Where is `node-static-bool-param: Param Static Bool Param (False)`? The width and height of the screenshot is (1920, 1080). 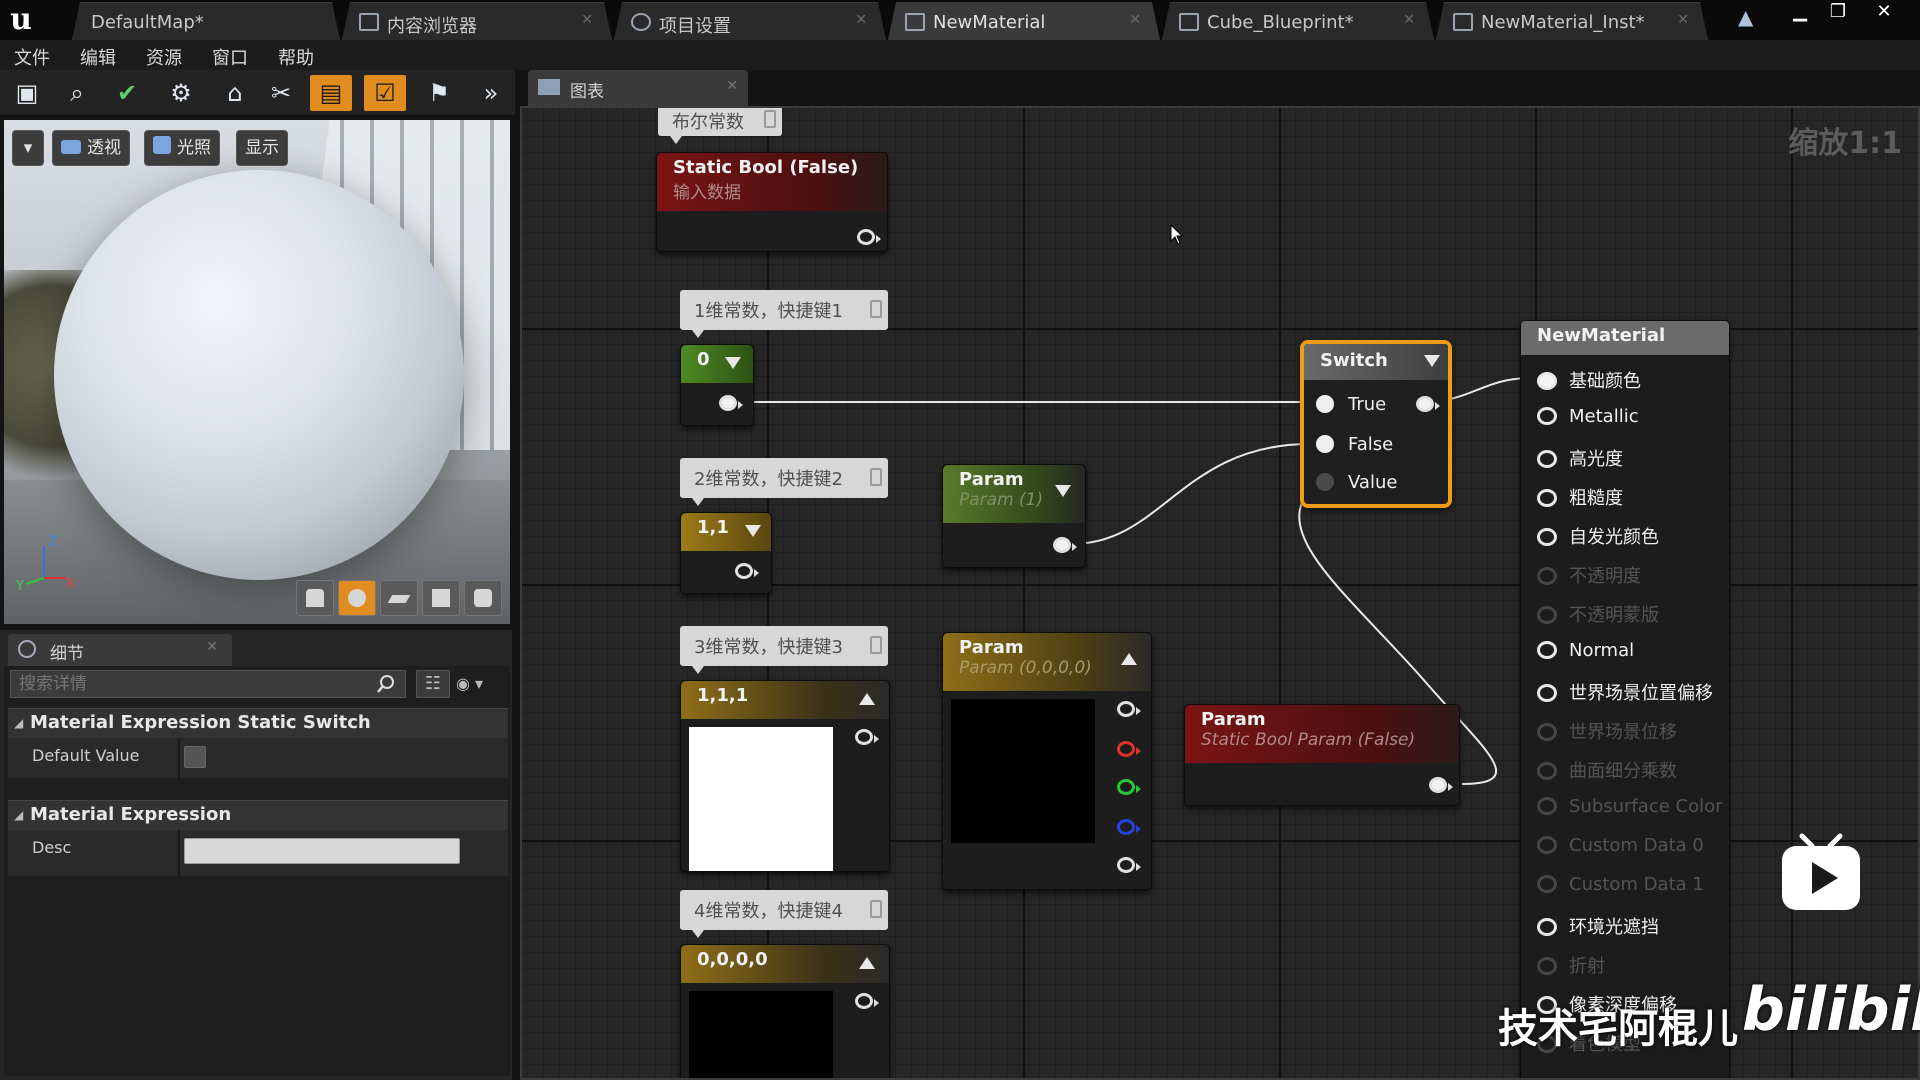 node-static-bool-param: Param Static Bool Param (False) is located at coordinates (1322, 755).